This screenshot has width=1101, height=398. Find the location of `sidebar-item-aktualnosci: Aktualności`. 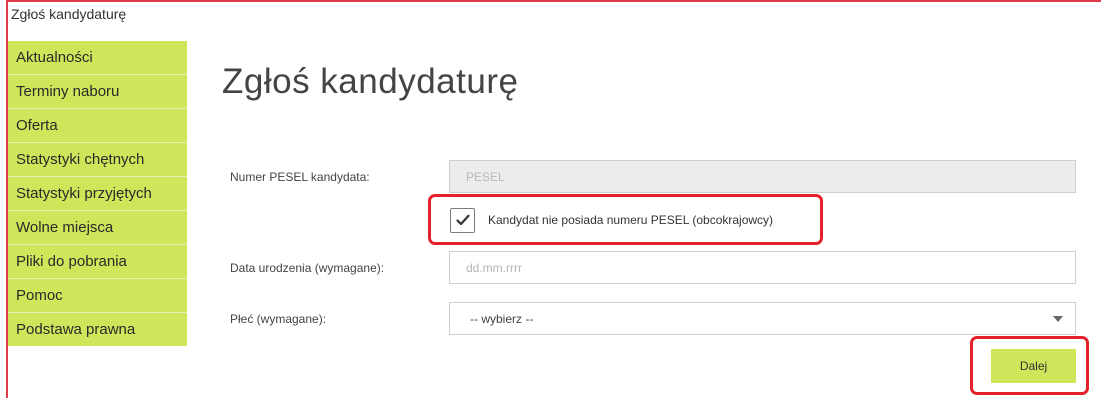

sidebar-item-aktualnosci: Aktualności is located at coordinates (97, 58).